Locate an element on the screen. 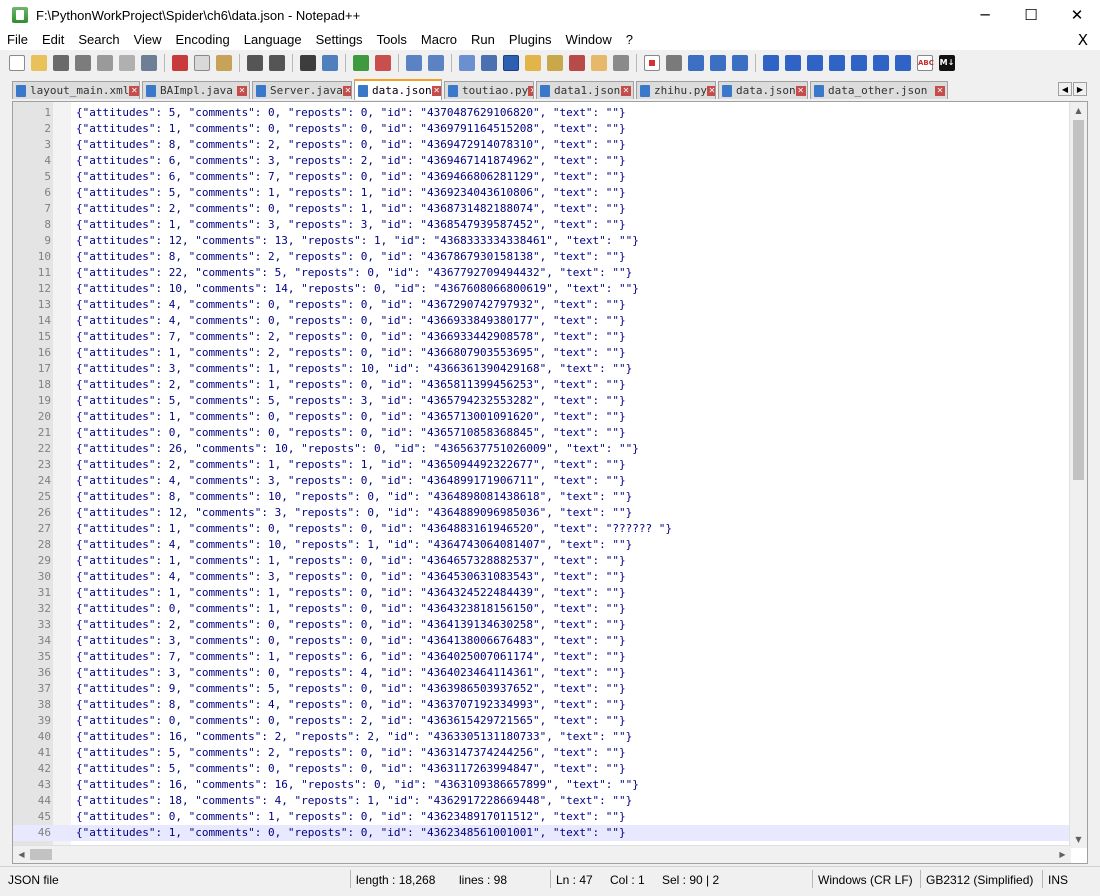 This screenshot has width=1100, height=896. up-icon is located at coordinates (837, 63).